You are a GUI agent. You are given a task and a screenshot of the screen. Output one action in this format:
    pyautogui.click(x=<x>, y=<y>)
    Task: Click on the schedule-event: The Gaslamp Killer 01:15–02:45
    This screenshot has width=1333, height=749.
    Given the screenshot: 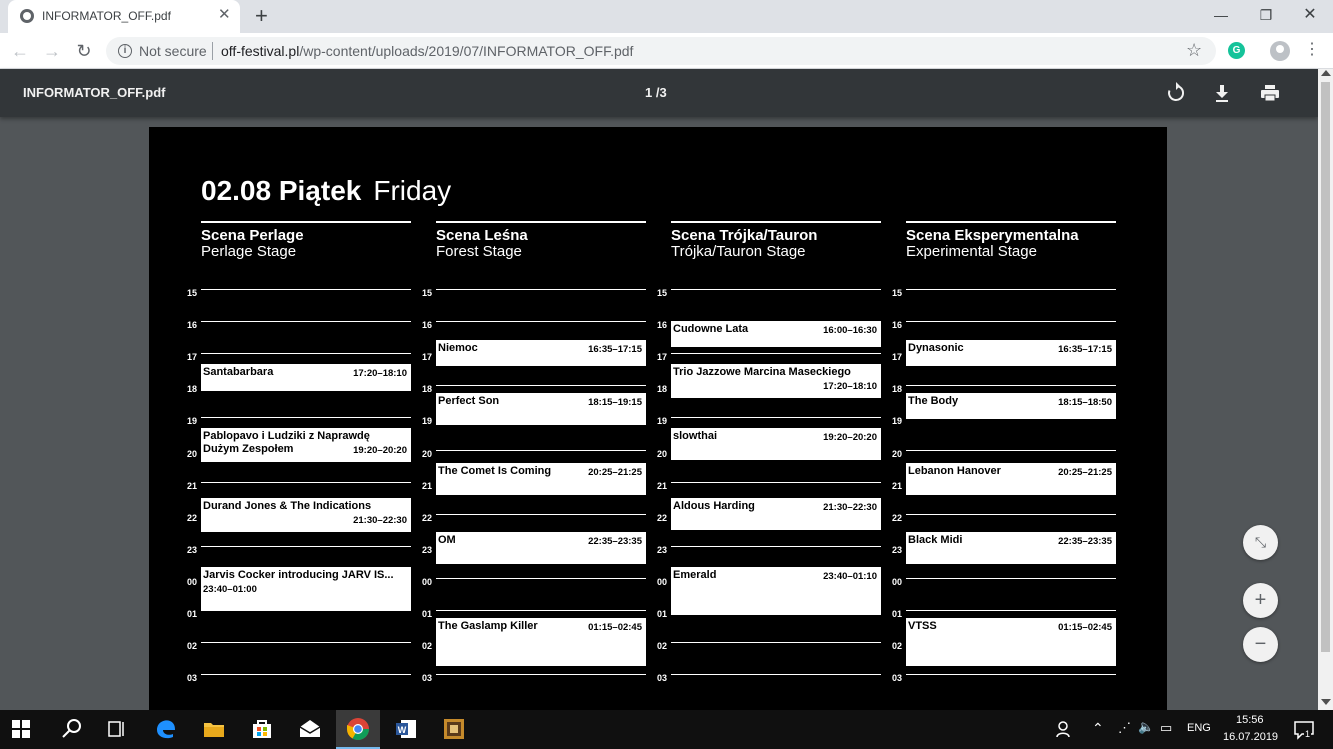 What is the action you would take?
    pyautogui.click(x=541, y=642)
    